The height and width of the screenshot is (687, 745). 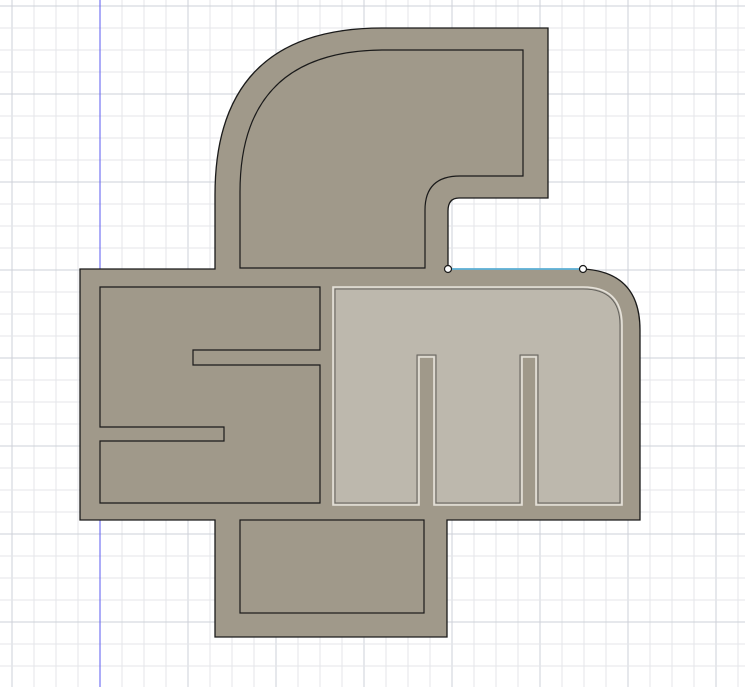 I want to click on swoosh-face, so click(x=381, y=159).